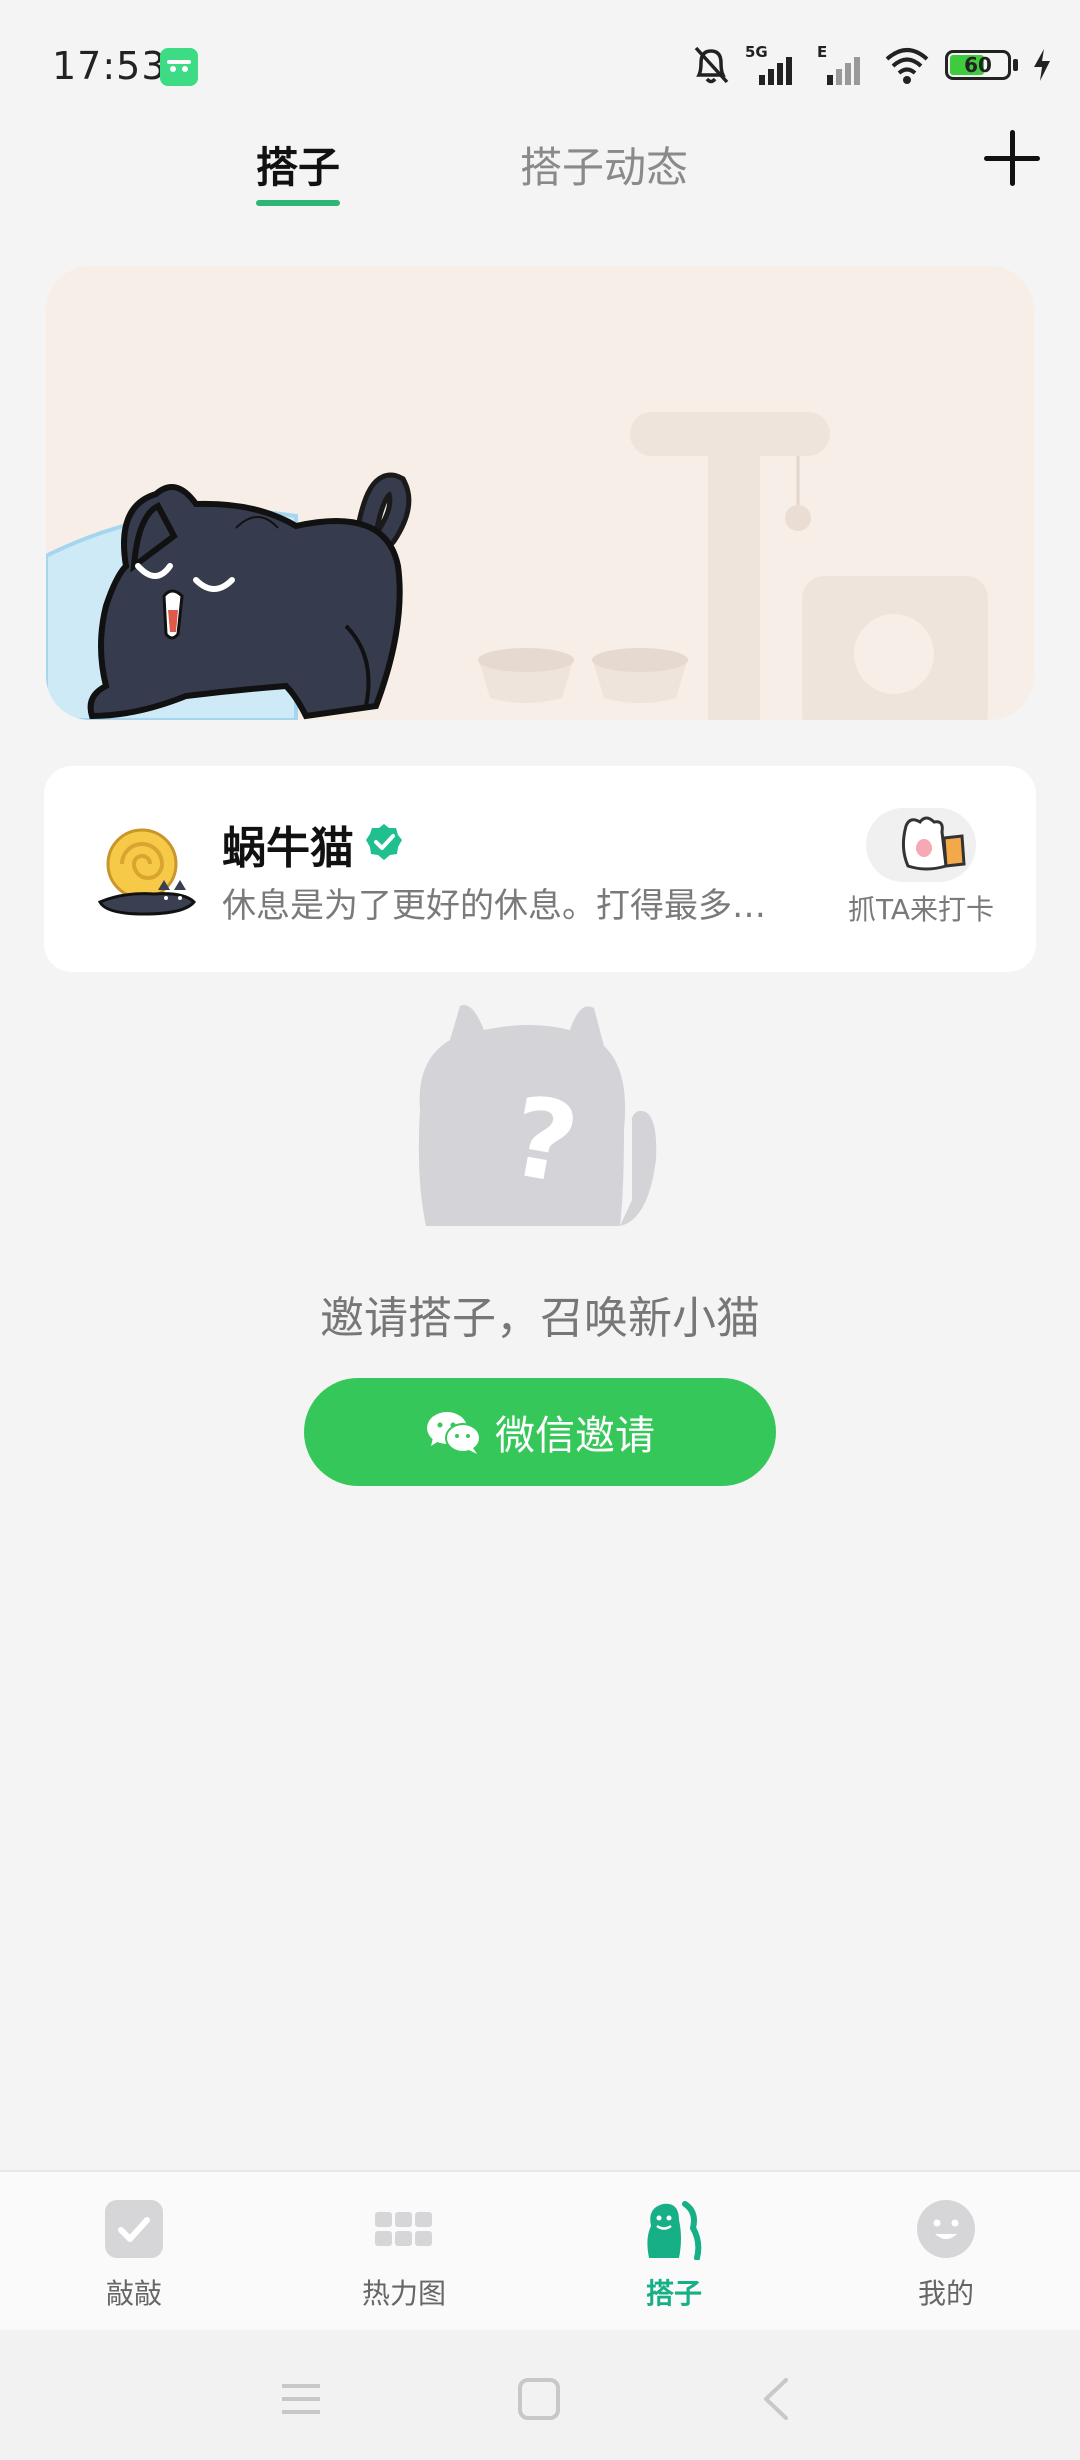 Image resolution: width=1080 pixels, height=2460 pixels. What do you see at coordinates (540, 2250) in the screenshot?
I see `bottom-nav: 敲敲 热力图 搭子 我的` at bounding box center [540, 2250].